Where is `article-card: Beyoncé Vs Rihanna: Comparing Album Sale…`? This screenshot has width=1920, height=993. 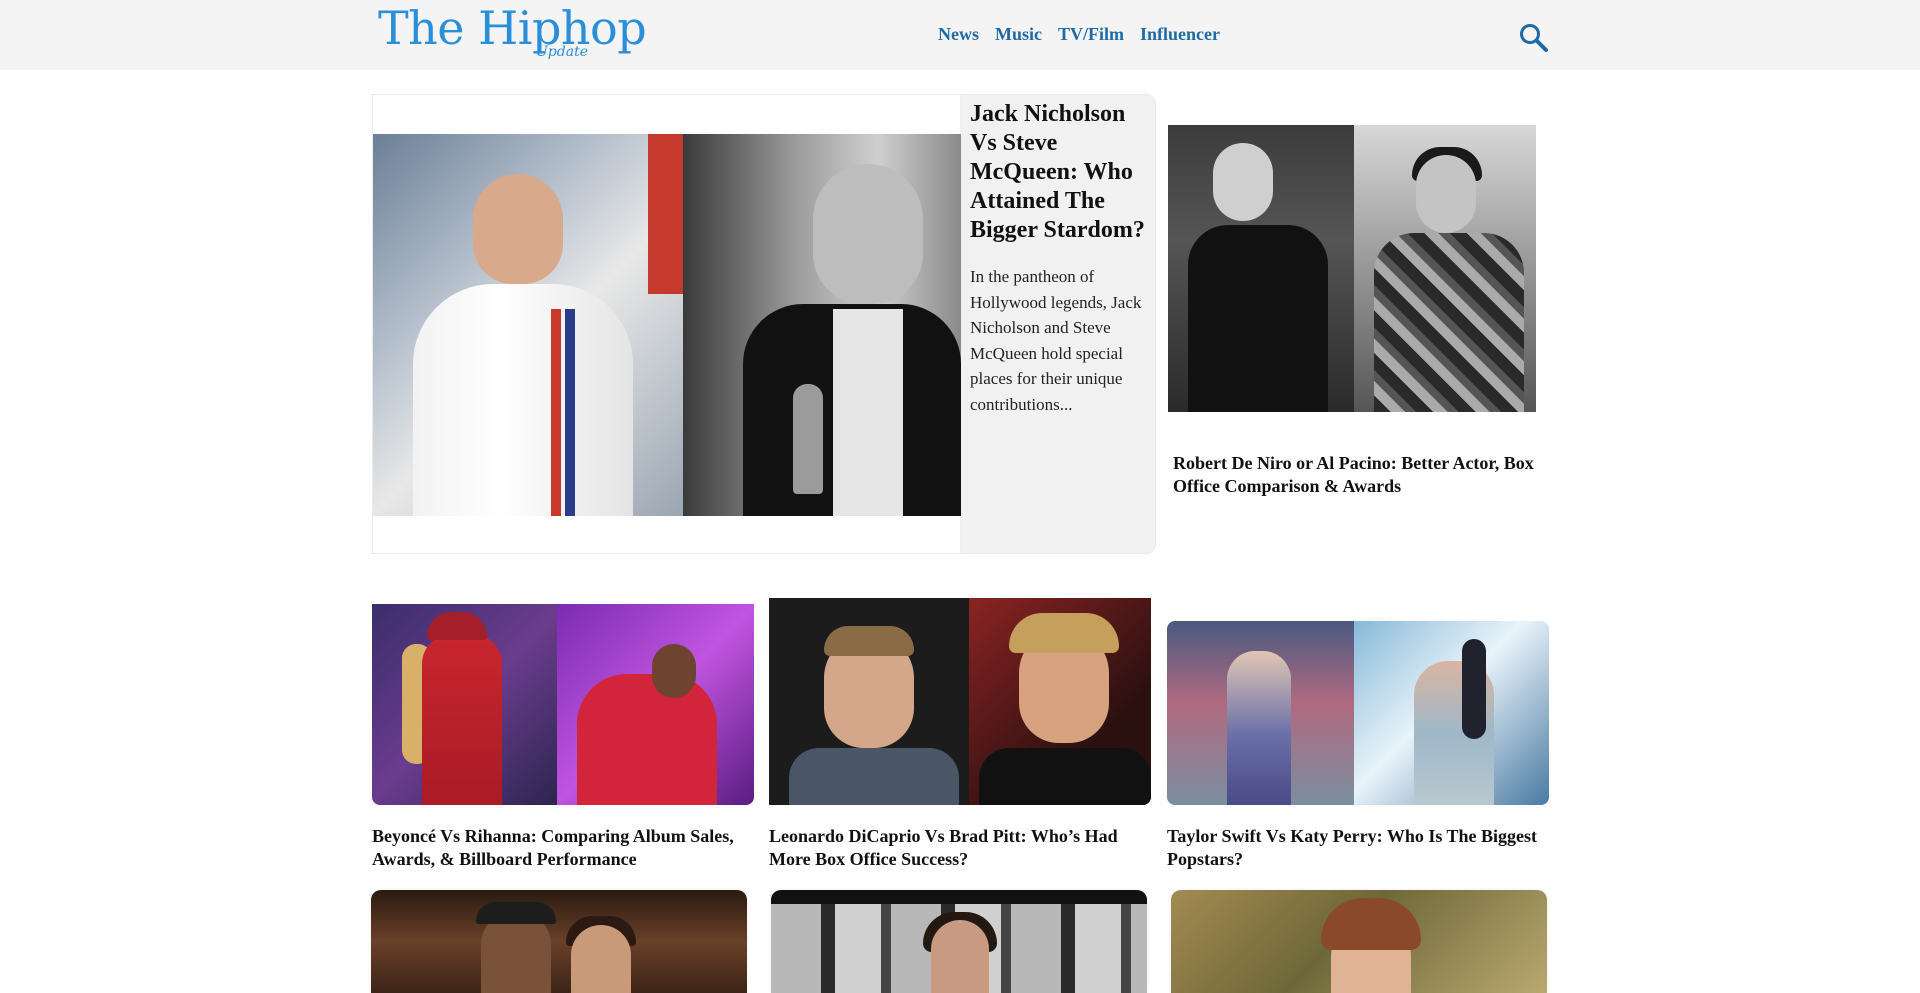
article-card: Beyoncé Vs Rihanna: Comparing Album Sale… is located at coordinates (563, 737).